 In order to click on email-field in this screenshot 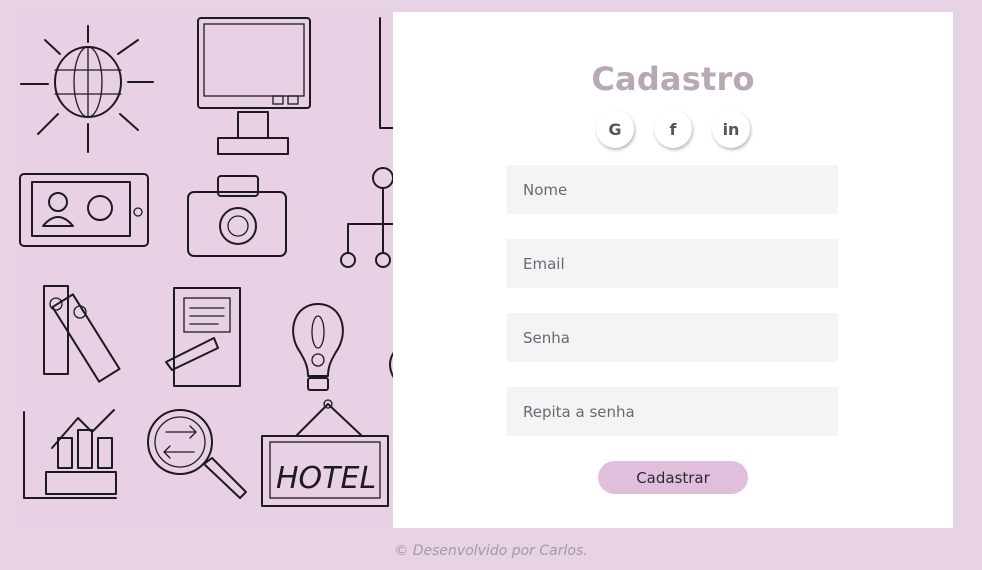, I will do `click(672, 263)`.